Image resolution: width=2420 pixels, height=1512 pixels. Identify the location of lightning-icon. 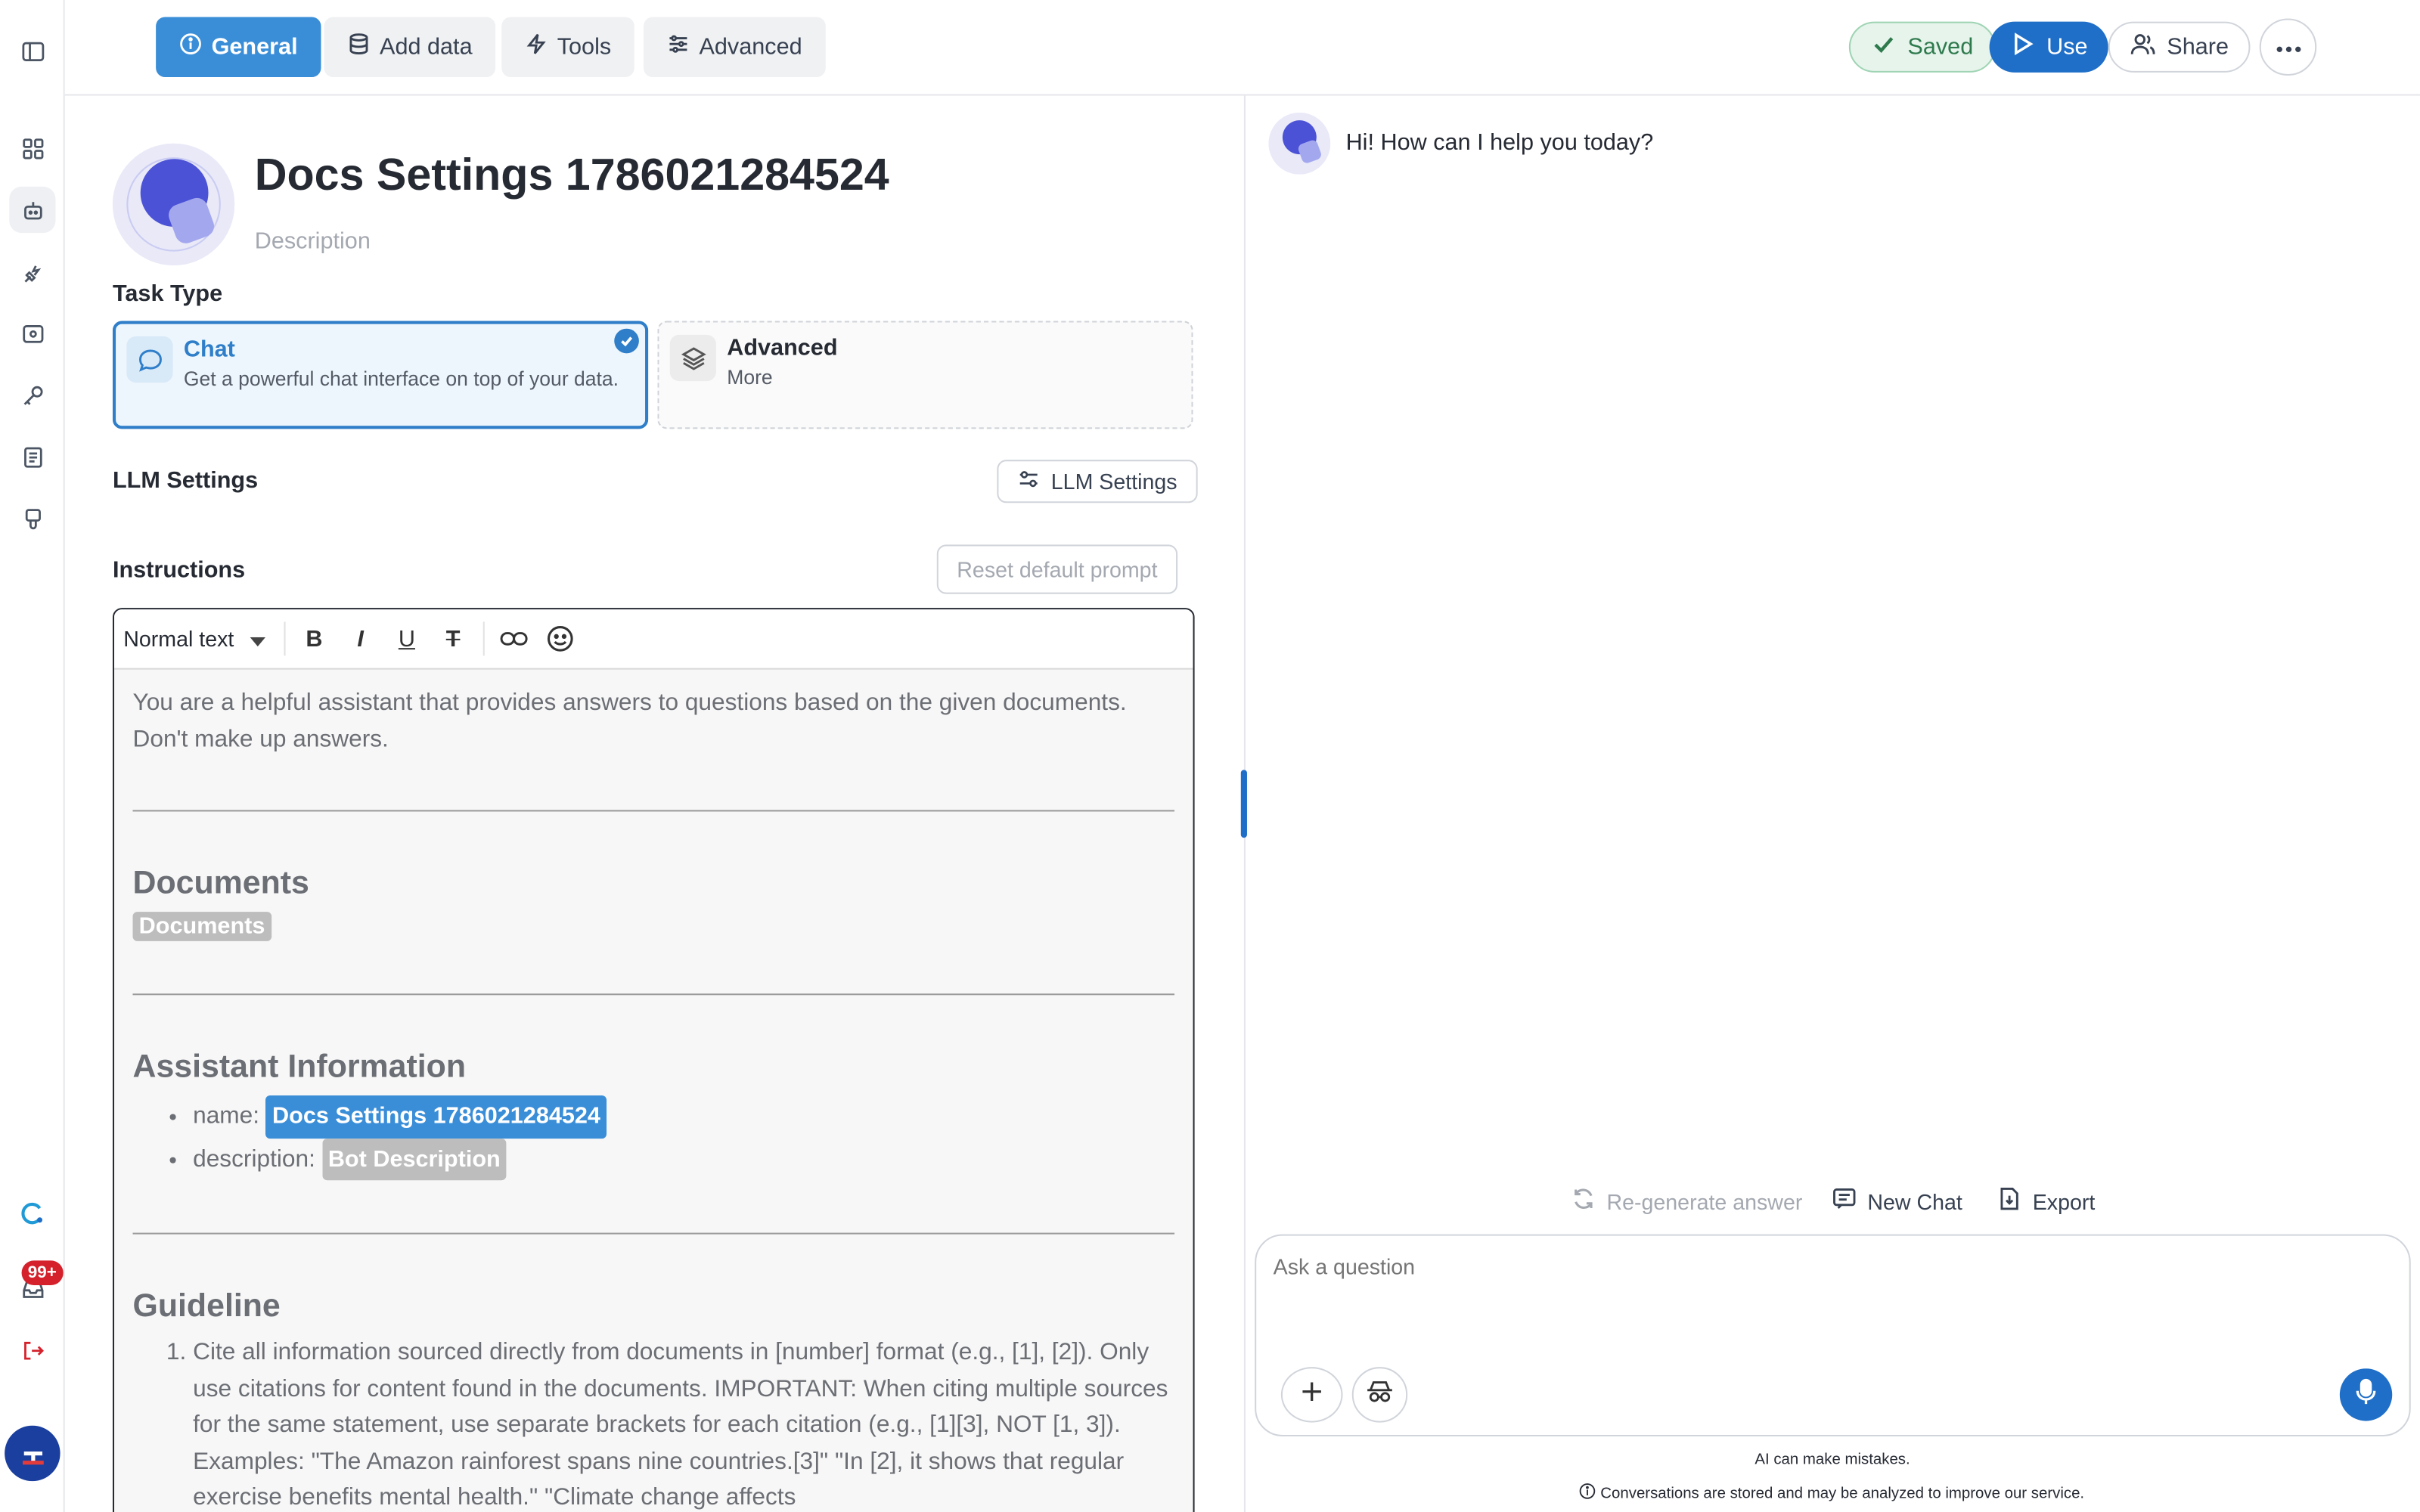
(536, 48).